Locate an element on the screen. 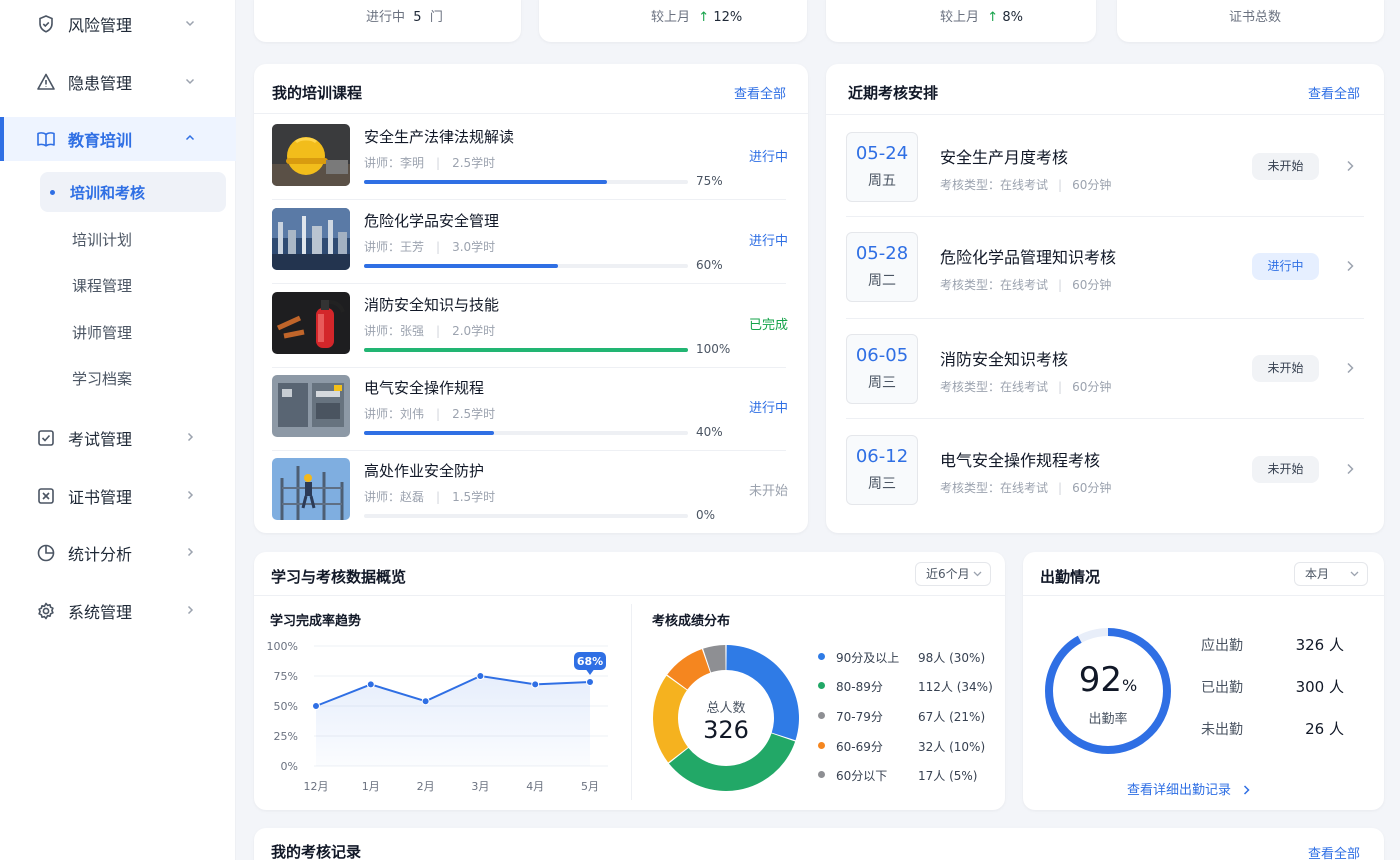 The height and width of the screenshot is (860, 1400). exam-meta: 考核类型：在线考试 | 60分钟 is located at coordinates (1026, 185).